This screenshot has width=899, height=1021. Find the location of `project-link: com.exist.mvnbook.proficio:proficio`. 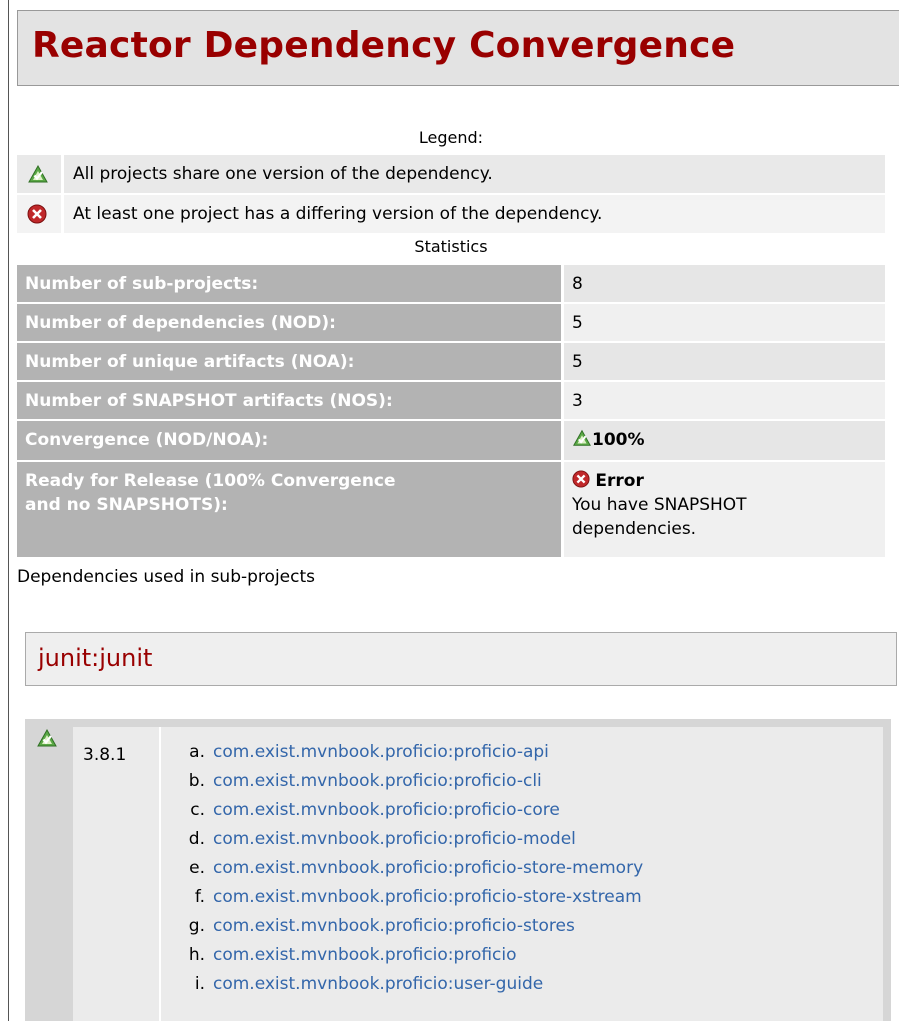

project-link: com.exist.mvnbook.proficio:proficio is located at coordinates (365, 955).